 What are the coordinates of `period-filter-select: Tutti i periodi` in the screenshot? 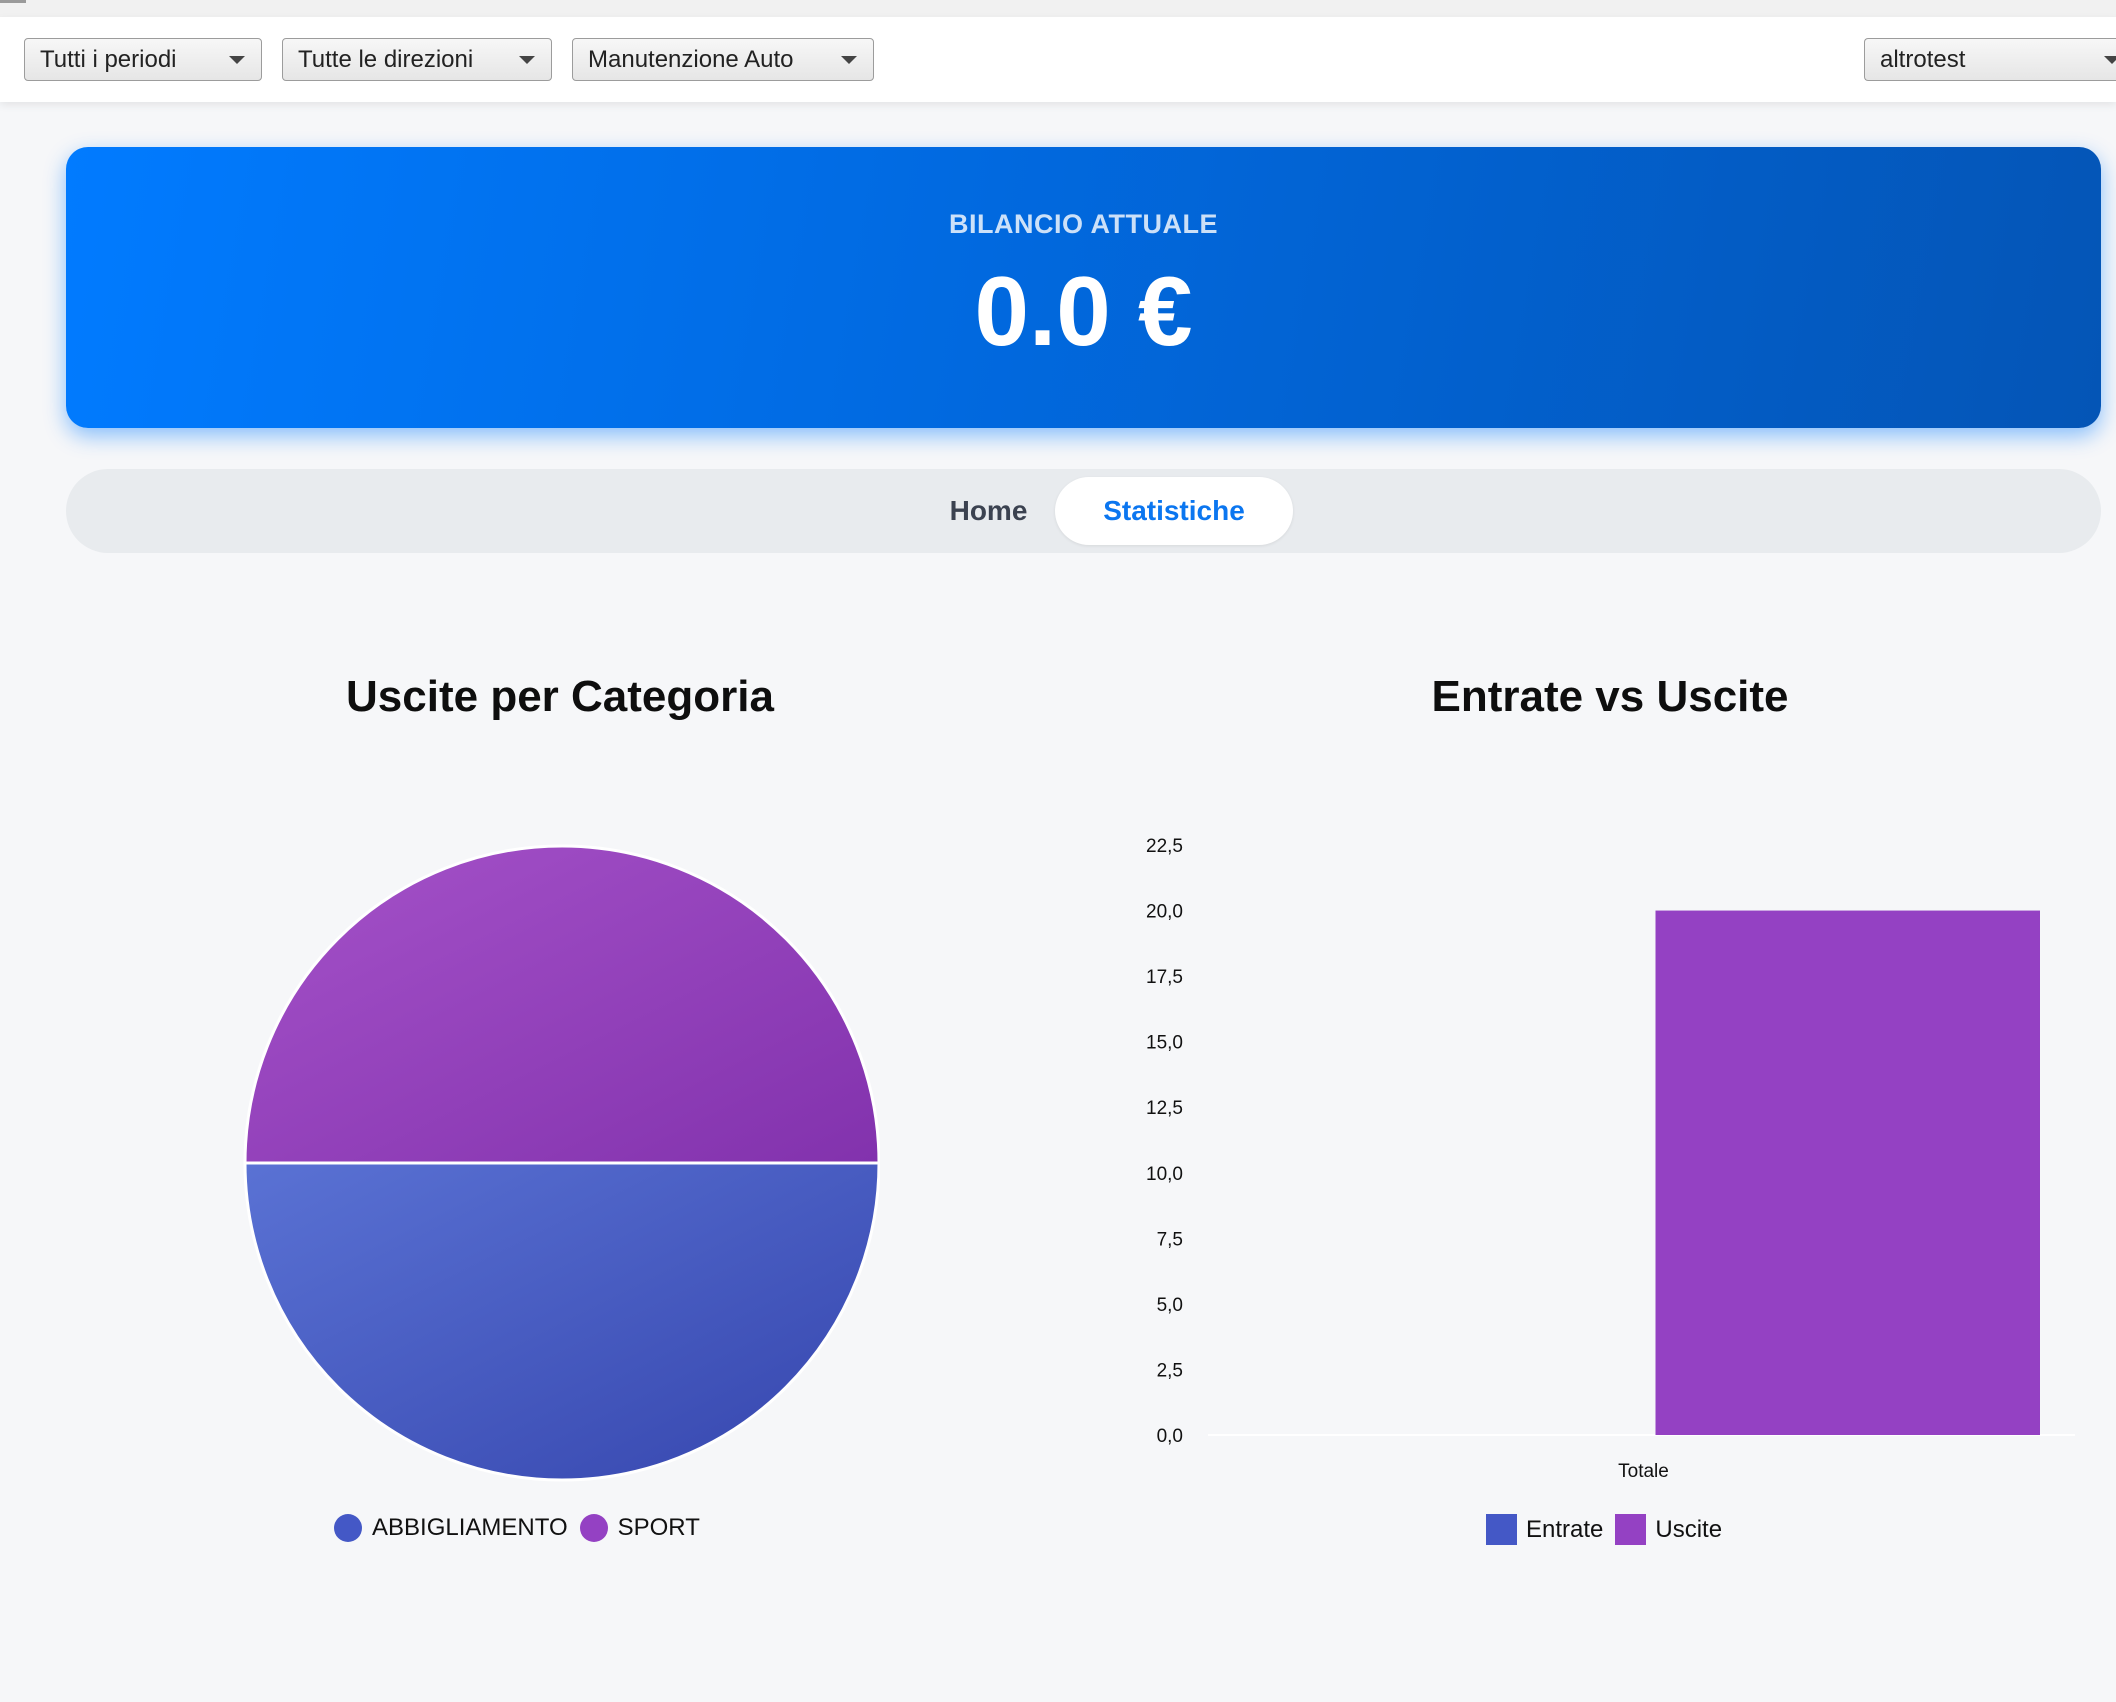 It's located at (143, 59).